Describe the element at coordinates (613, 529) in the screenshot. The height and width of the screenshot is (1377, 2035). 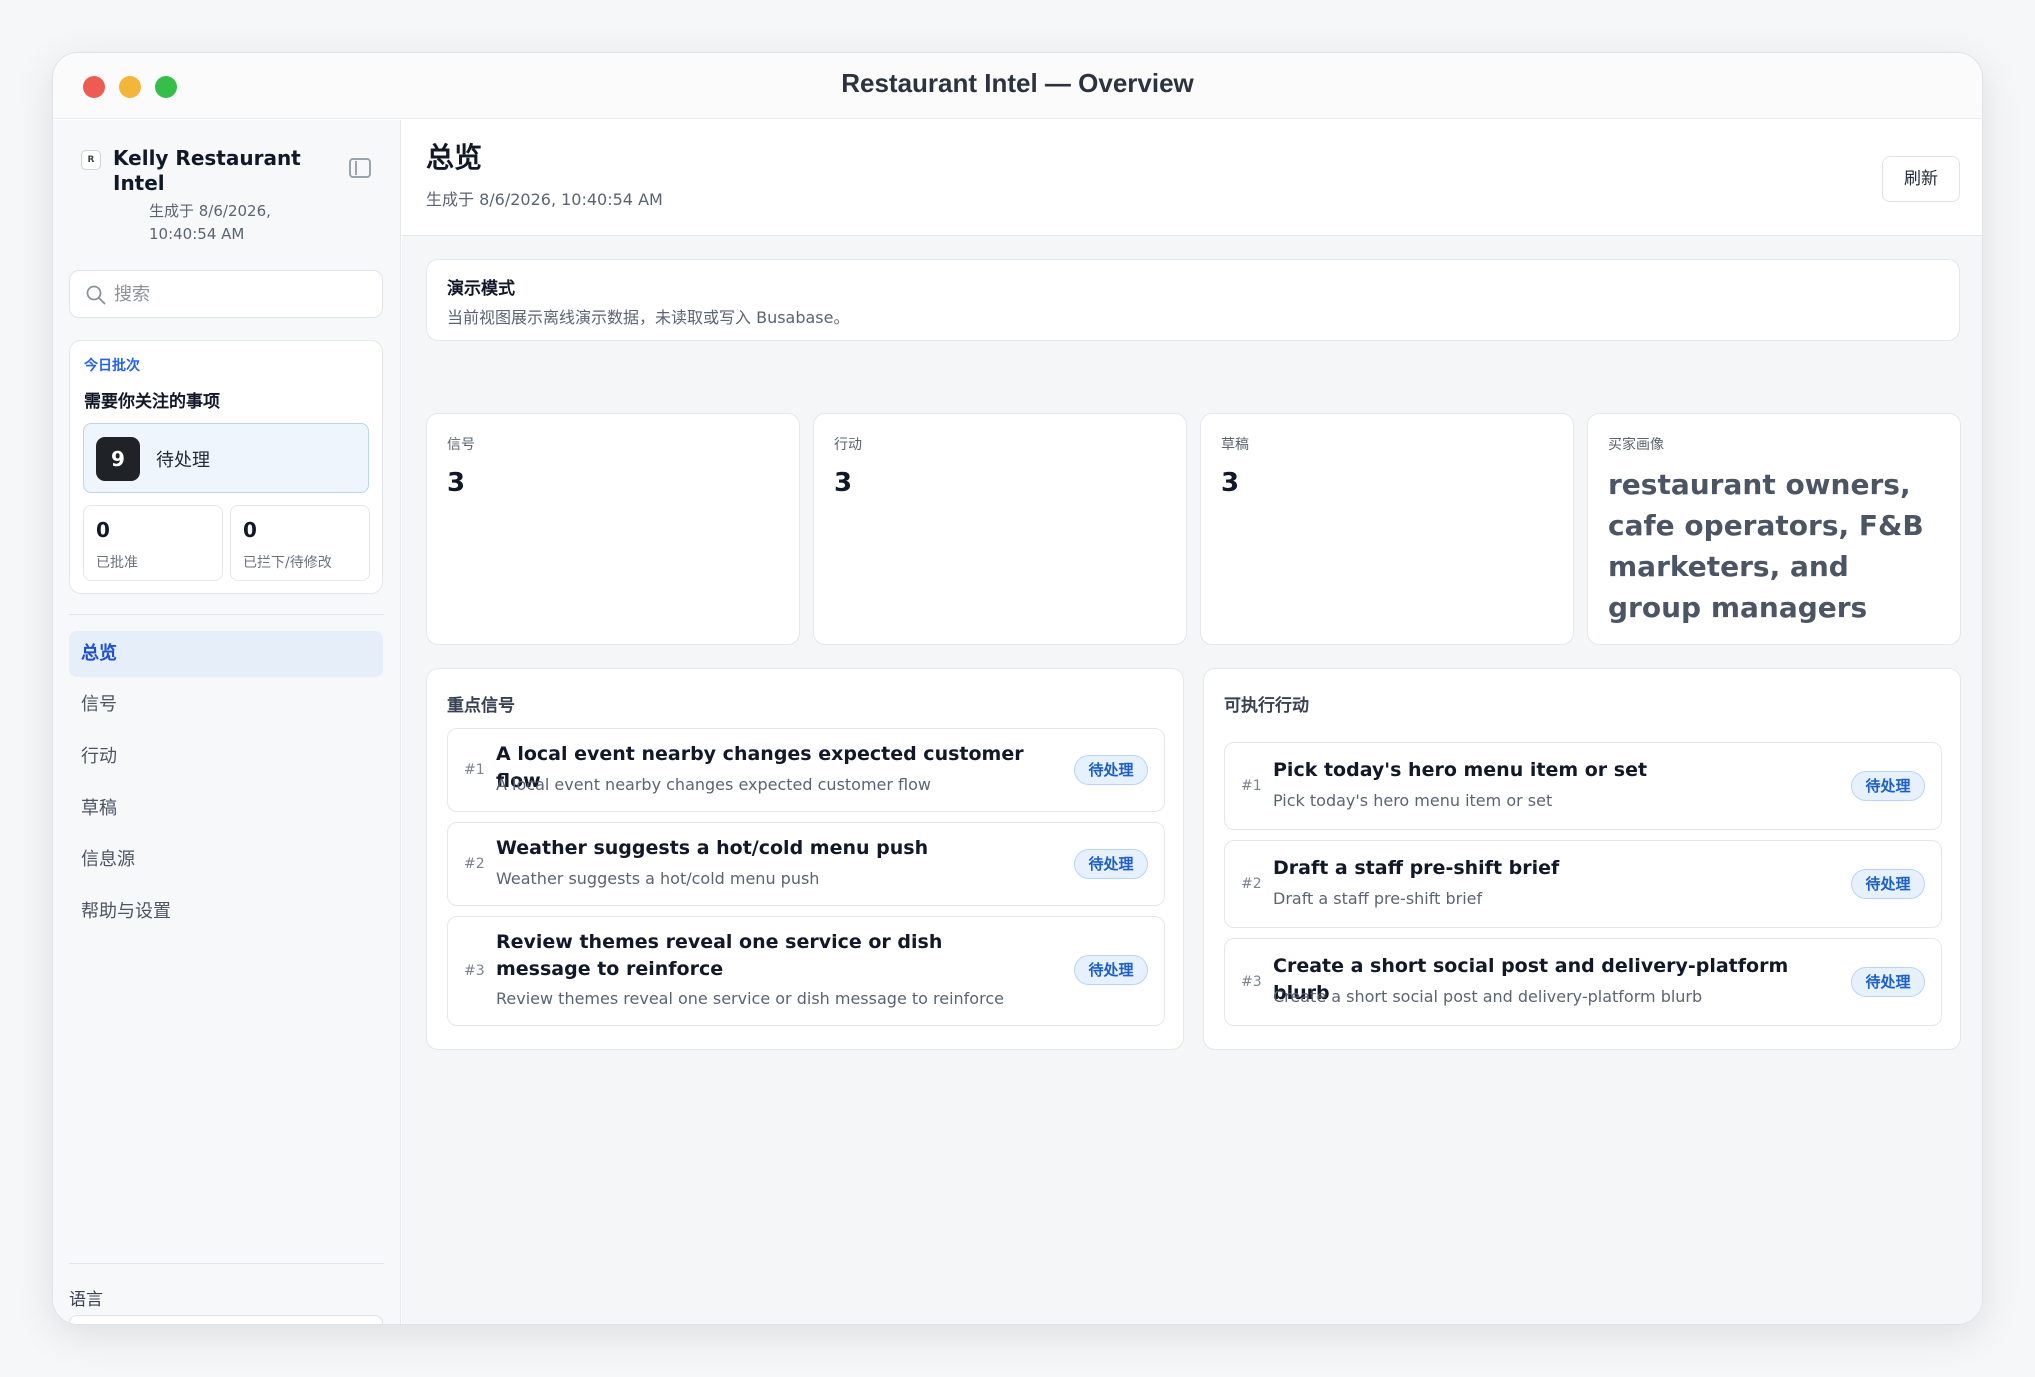
I see `stat-card-signals: 信号 3` at that location.